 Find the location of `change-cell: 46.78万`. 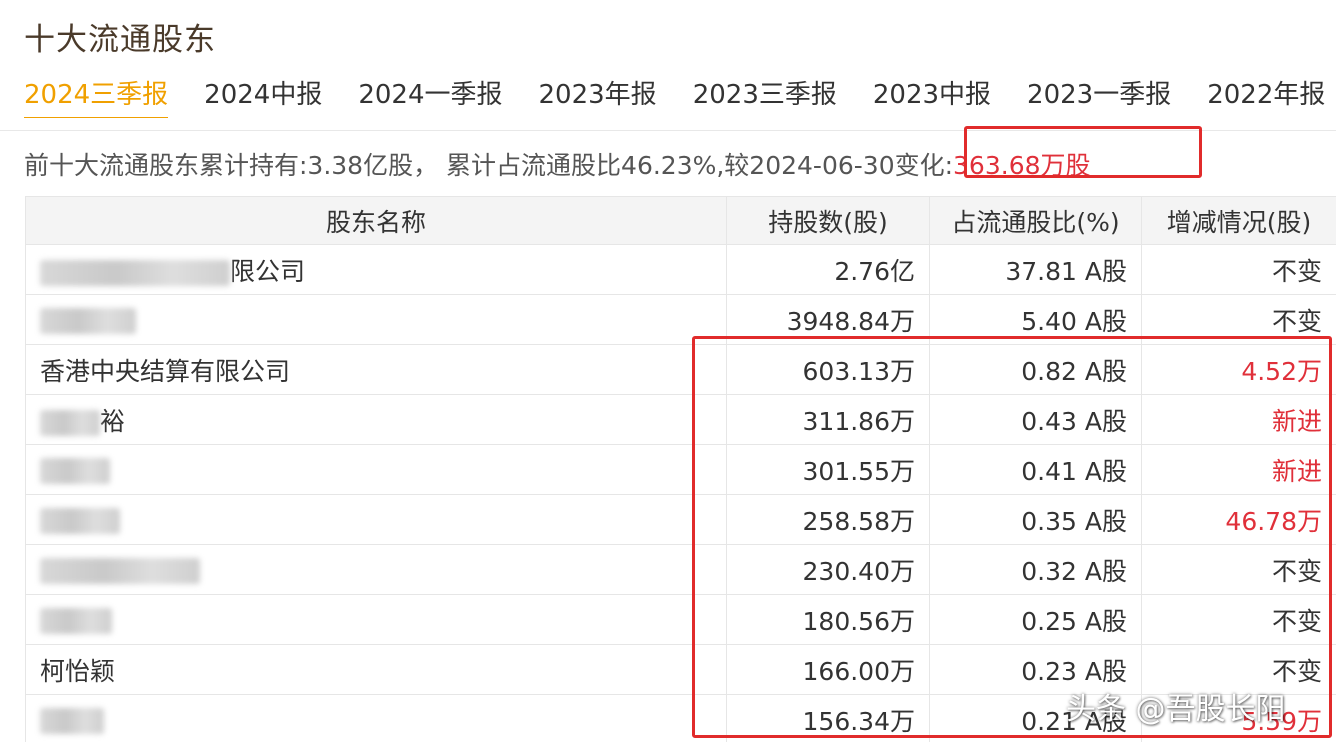

change-cell: 46.78万 is located at coordinates (1238, 519).